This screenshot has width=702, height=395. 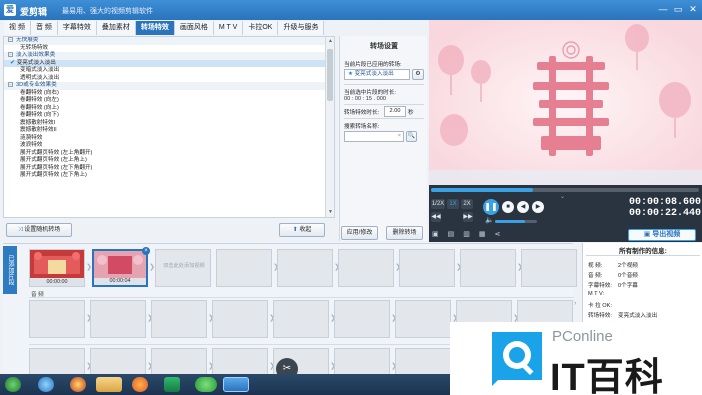 What do you see at coordinates (438, 204) in the screenshot?
I see `speed-half-button: 1/2X` at bounding box center [438, 204].